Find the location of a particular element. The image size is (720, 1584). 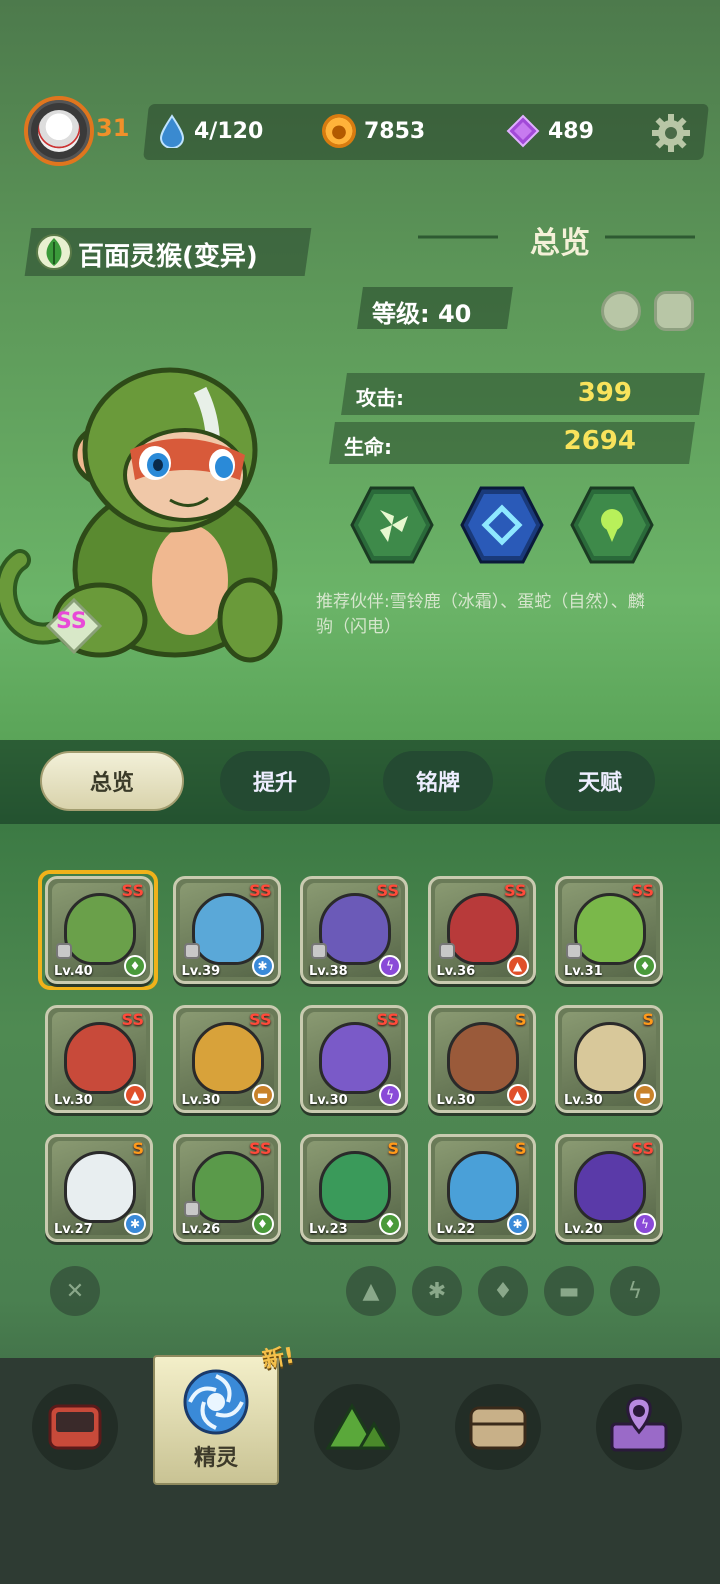

filter-ice-icon: ✱ is located at coordinates (437, 1291).